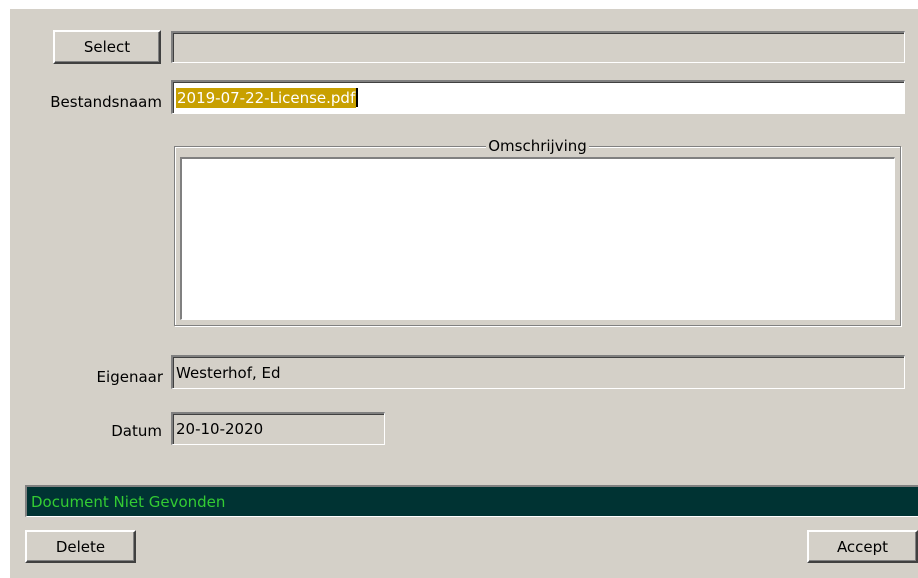 This screenshot has height=578, width=918. What do you see at coordinates (538, 97) in the screenshot?
I see `filename-input: 2019-07-22-License.pdf` at bounding box center [538, 97].